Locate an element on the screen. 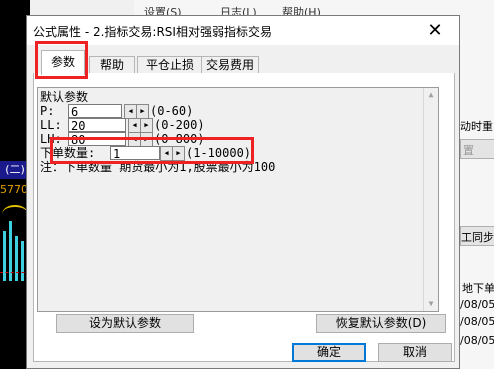 The image size is (494, 369). dialog-titlebar: 公式属性 - 2.指标交易:RSI相对强弱指标交易 ✕ is located at coordinates (243, 30).